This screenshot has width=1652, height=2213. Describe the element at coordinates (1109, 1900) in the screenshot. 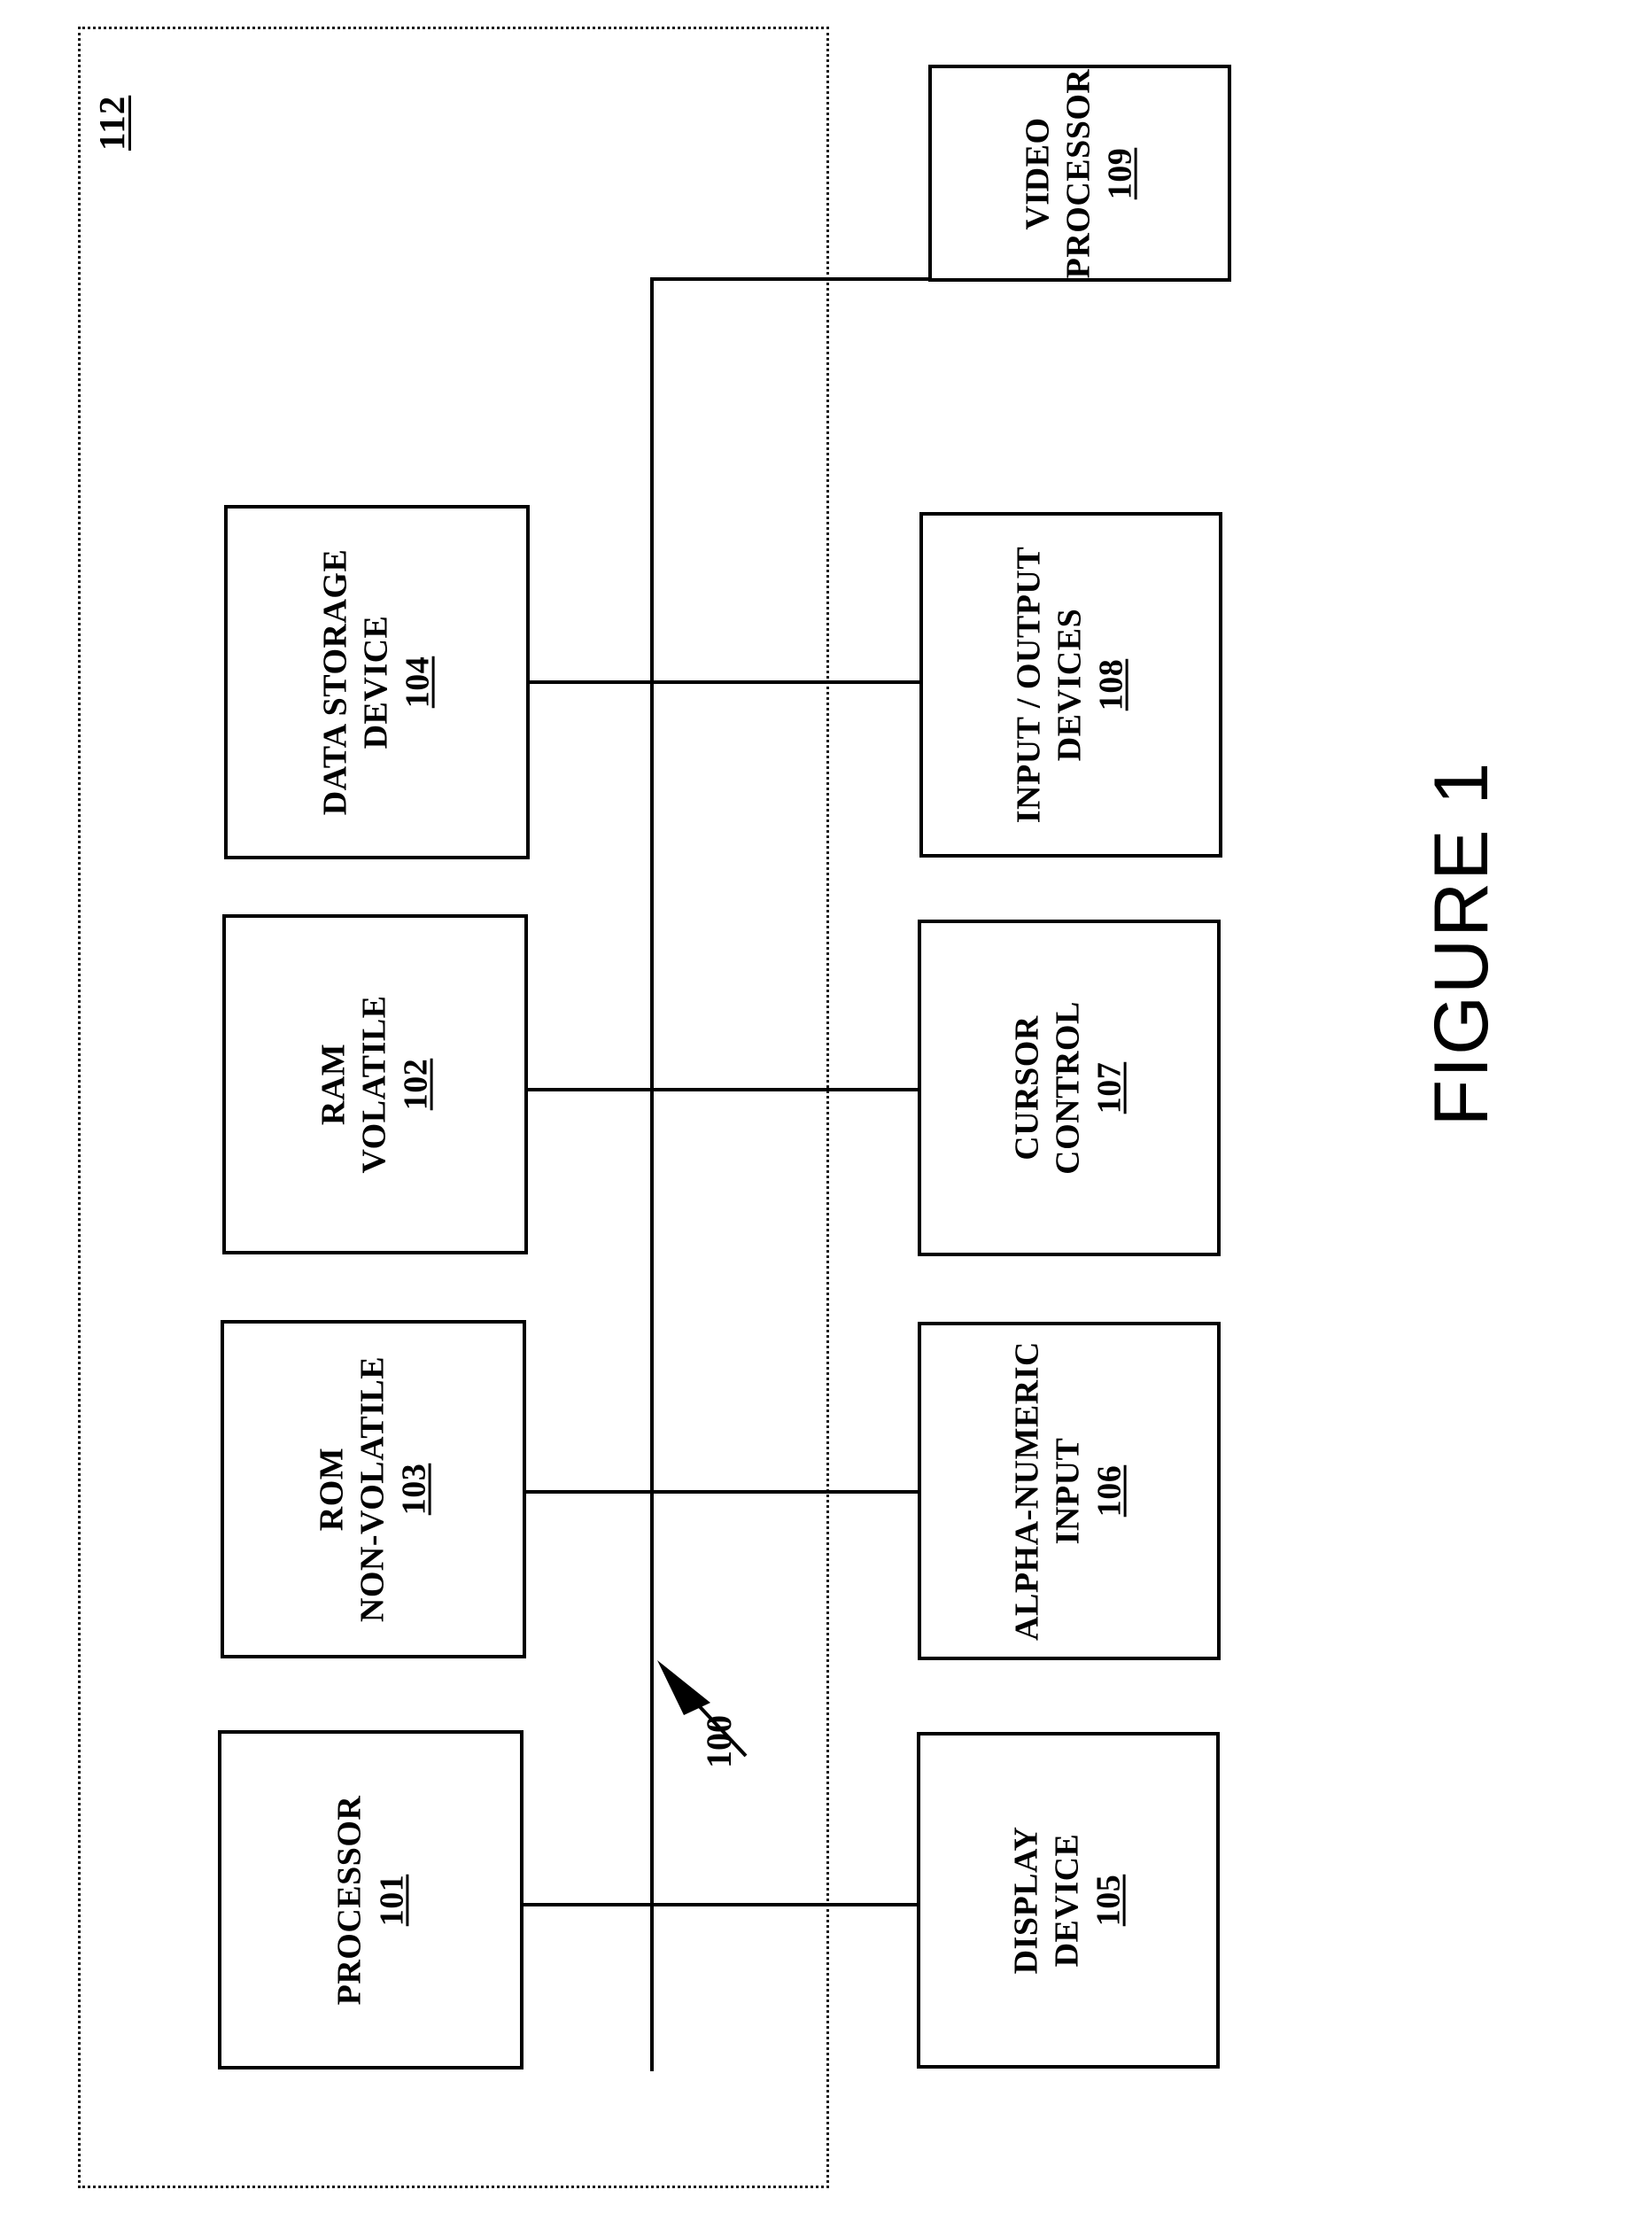

I see `box-reference-number: 105` at that location.